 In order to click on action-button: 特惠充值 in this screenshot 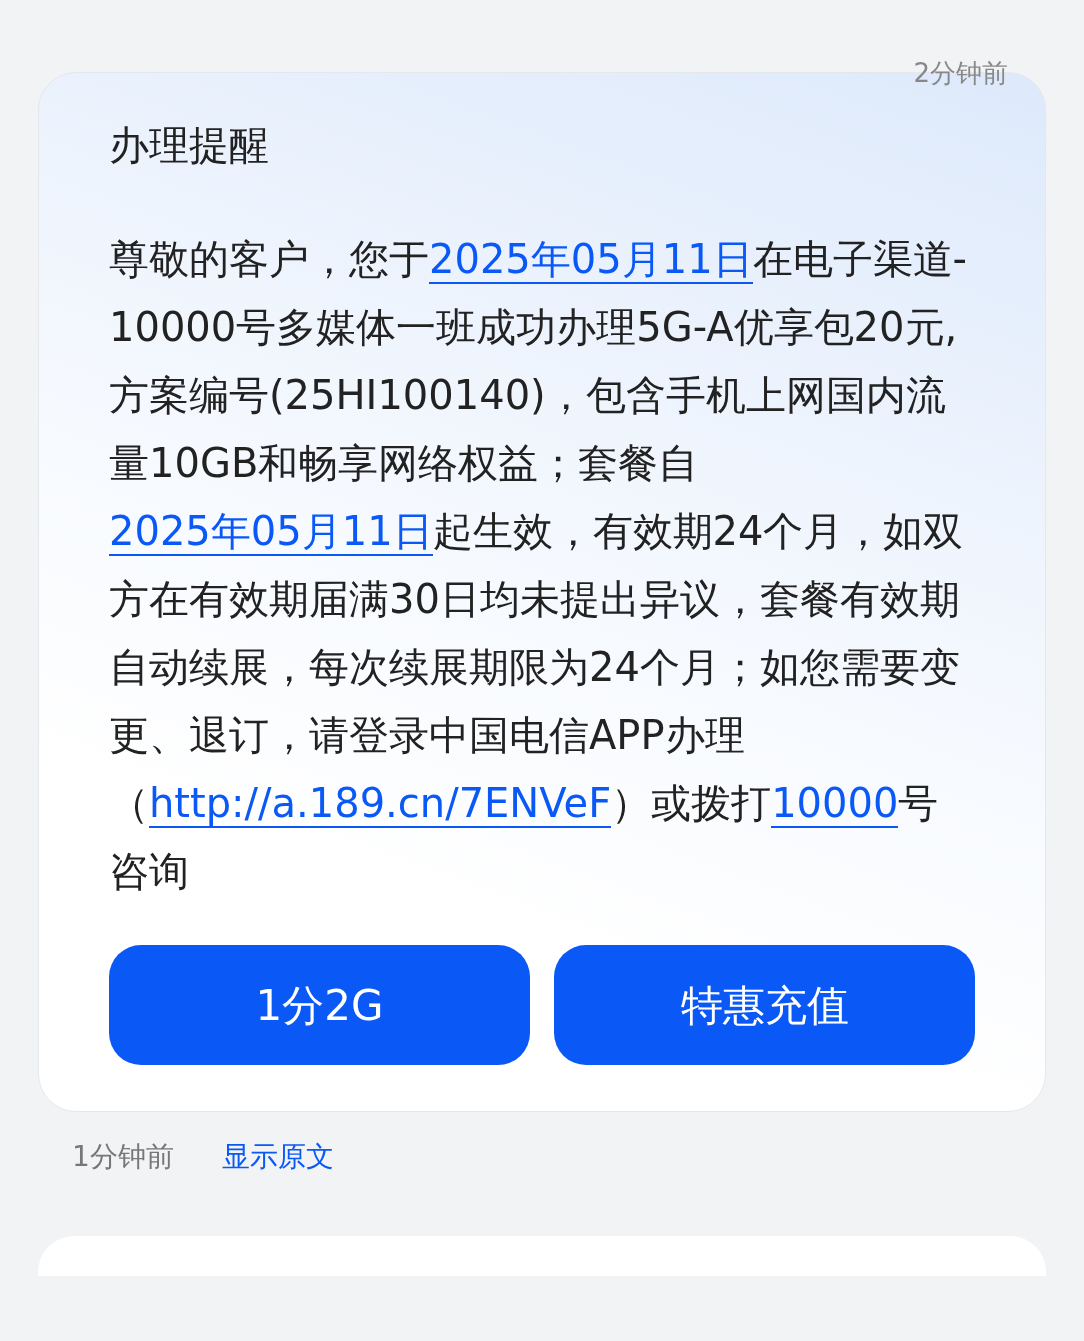, I will do `click(764, 1005)`.